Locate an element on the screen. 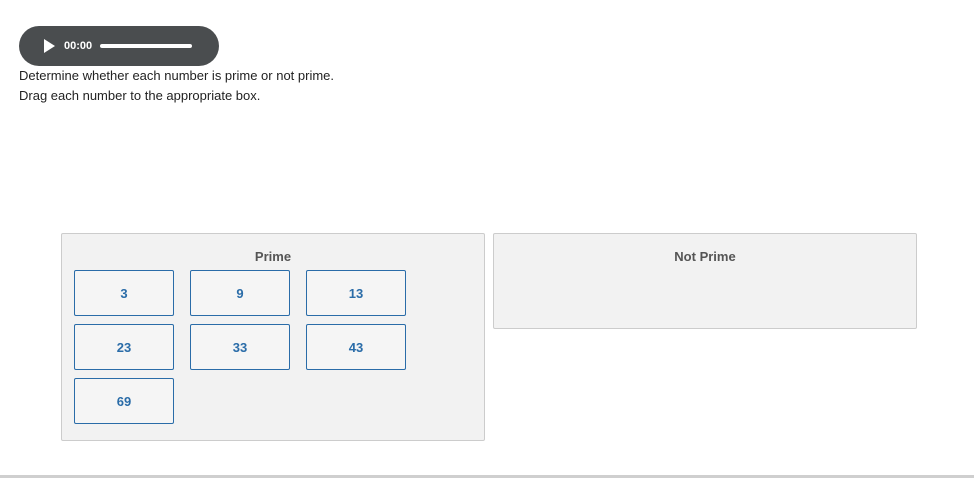 The image size is (974, 478). not-prime-zone-title: Not Prime is located at coordinates (705, 256).